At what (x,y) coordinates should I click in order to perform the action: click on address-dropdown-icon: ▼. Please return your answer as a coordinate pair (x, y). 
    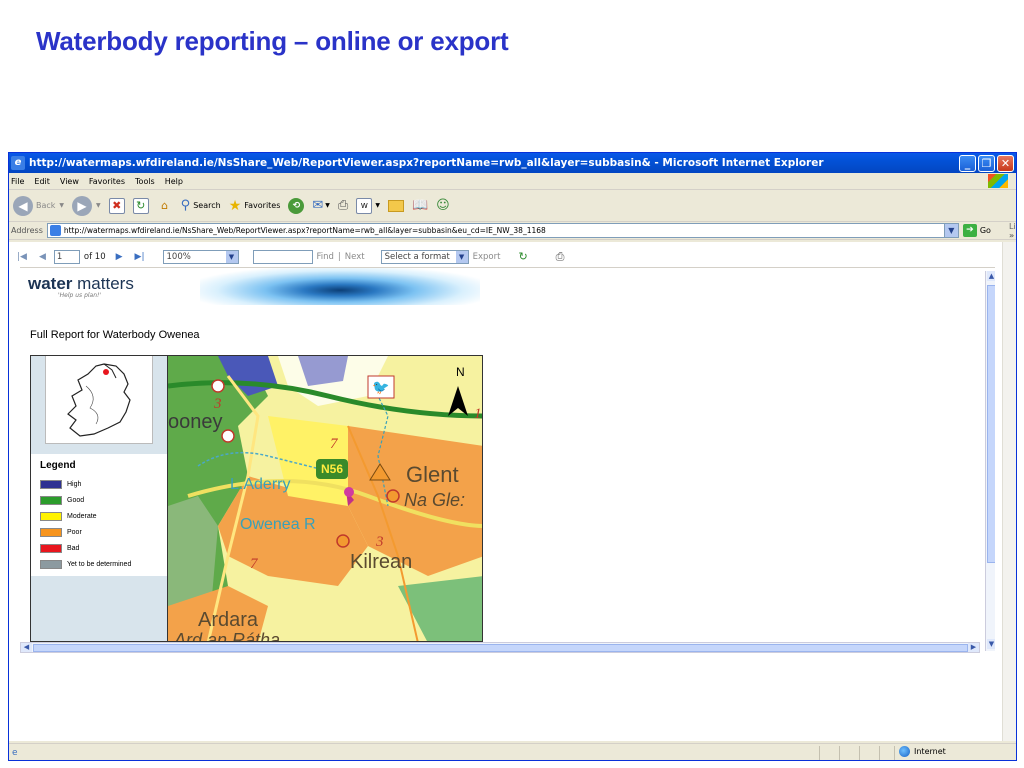
    Looking at the image, I should click on (950, 230).